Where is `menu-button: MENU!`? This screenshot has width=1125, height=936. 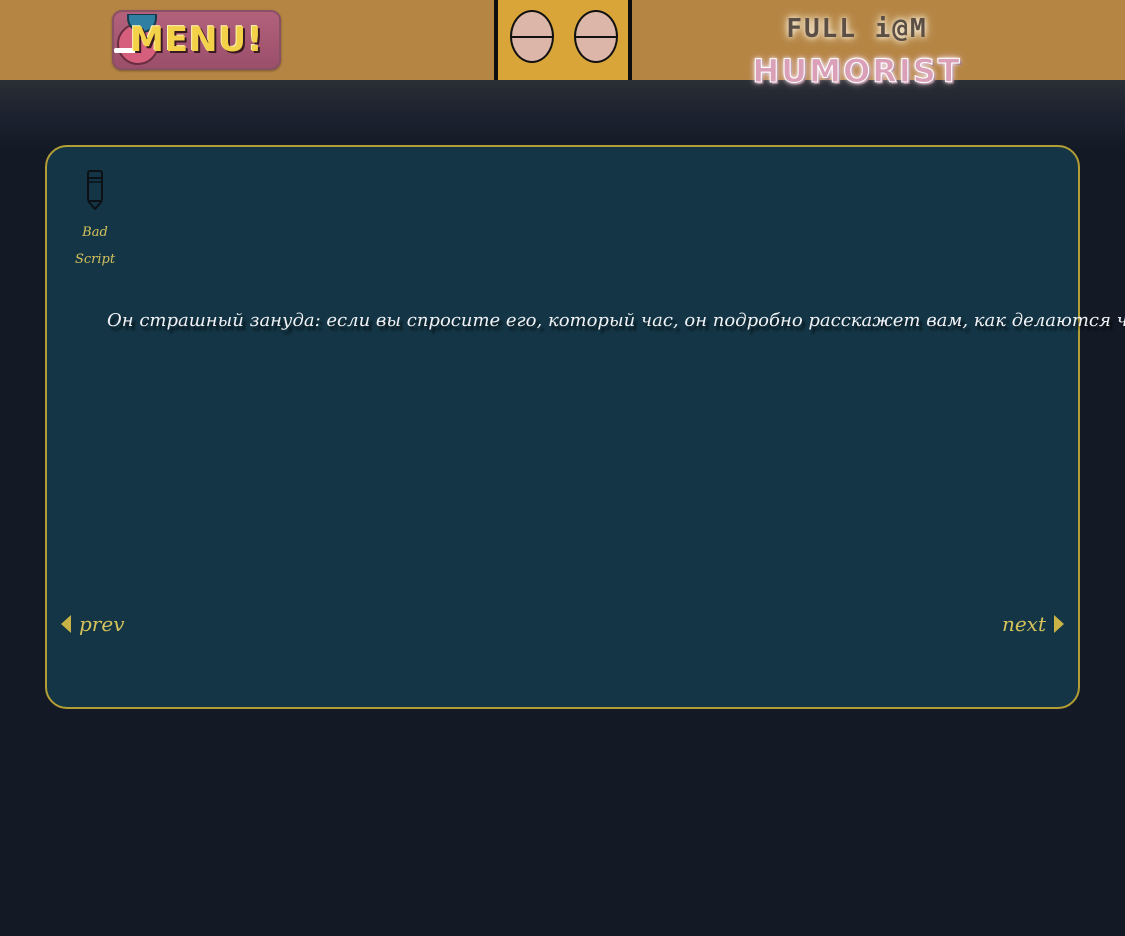 menu-button: MENU! is located at coordinates (196, 40).